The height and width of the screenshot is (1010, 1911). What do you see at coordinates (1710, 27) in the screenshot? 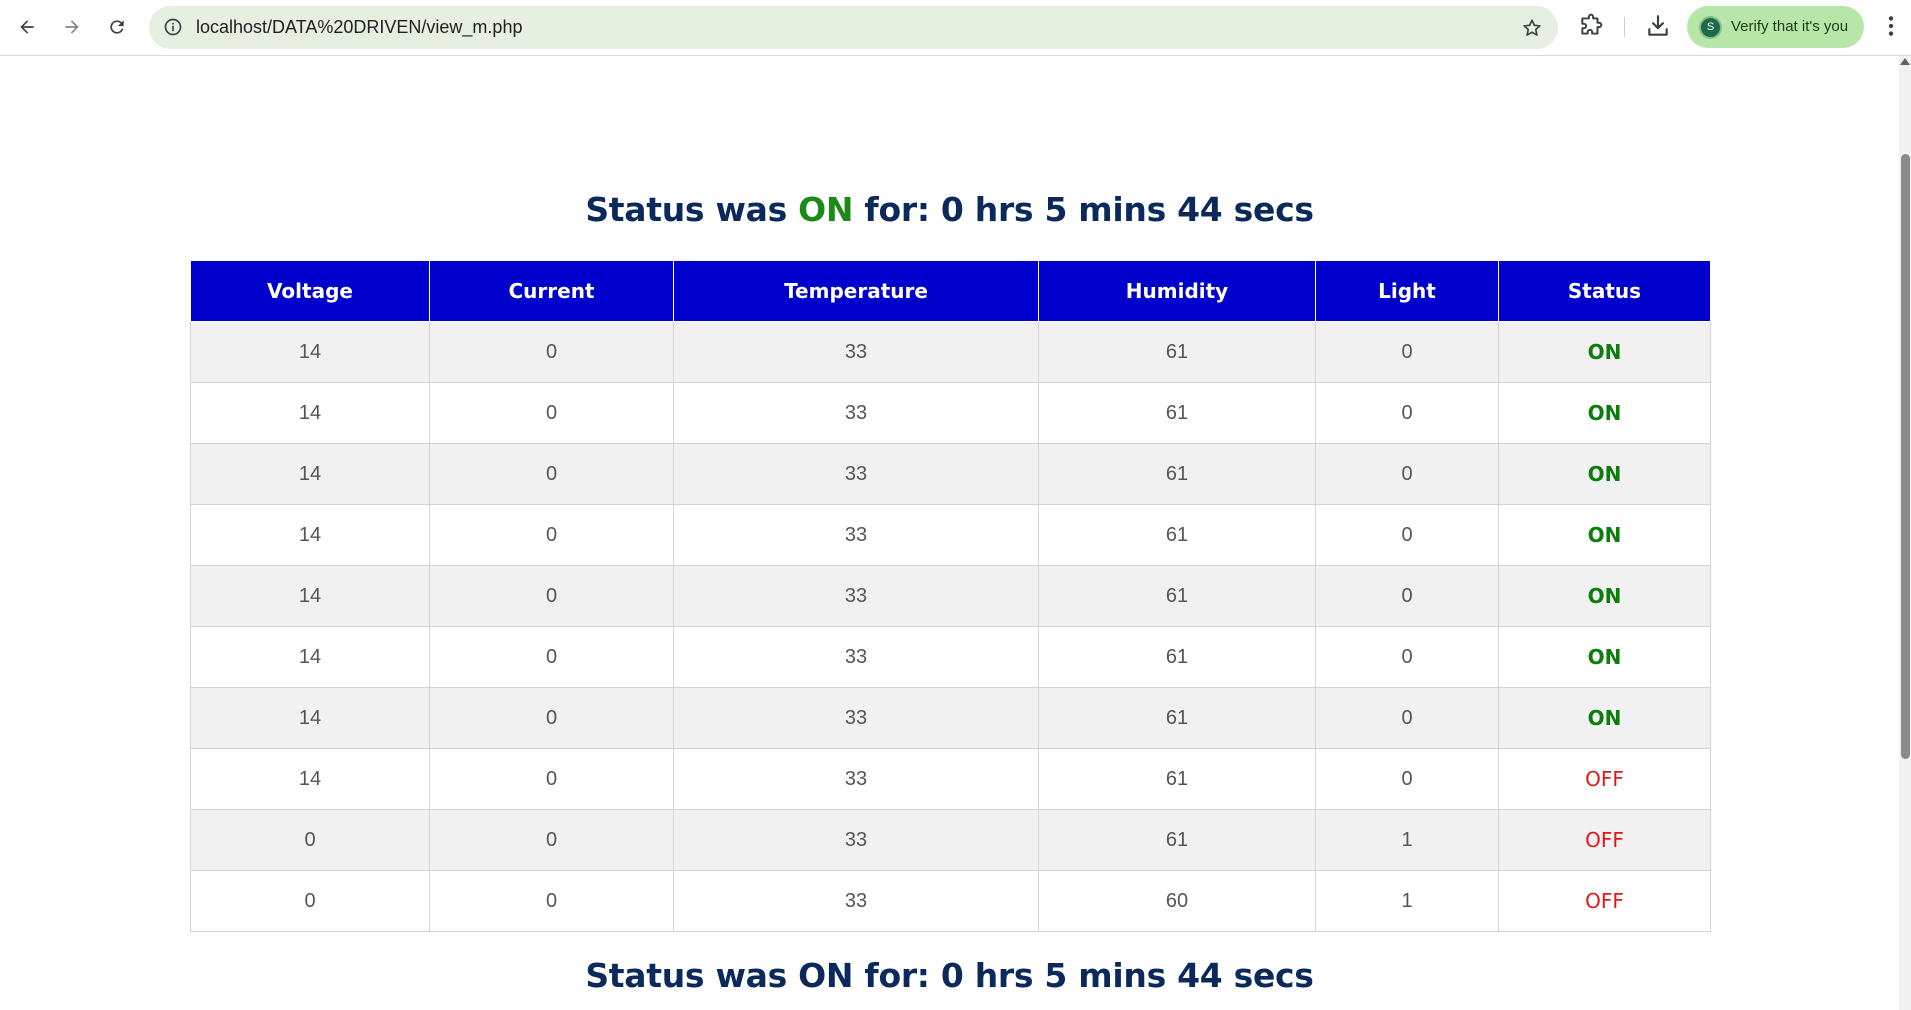
I see `avatar: S` at bounding box center [1710, 27].